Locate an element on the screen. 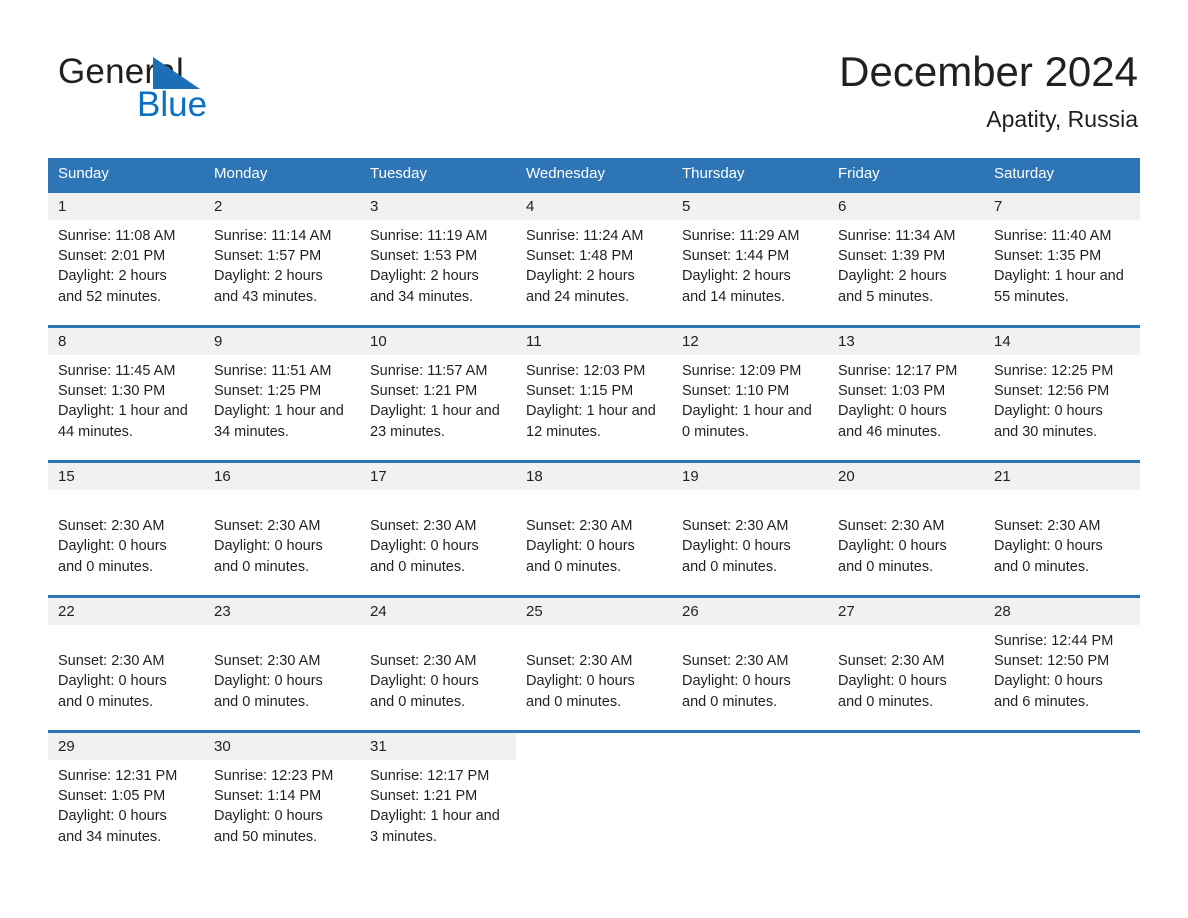 The width and height of the screenshot is (1188, 918). weekday-thursday: Thursday is located at coordinates (713, 173).